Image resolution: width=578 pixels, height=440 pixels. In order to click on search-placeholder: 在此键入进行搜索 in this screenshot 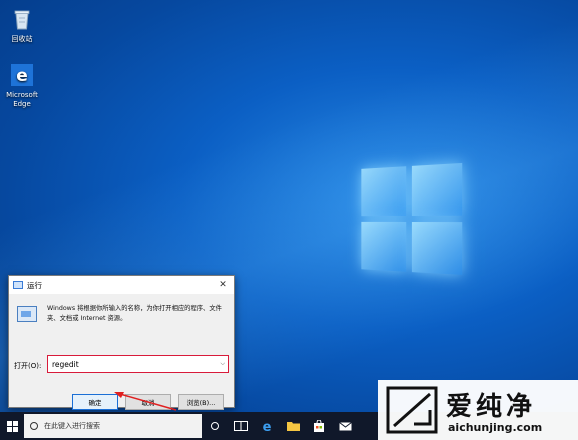, I will do `click(72, 426)`.